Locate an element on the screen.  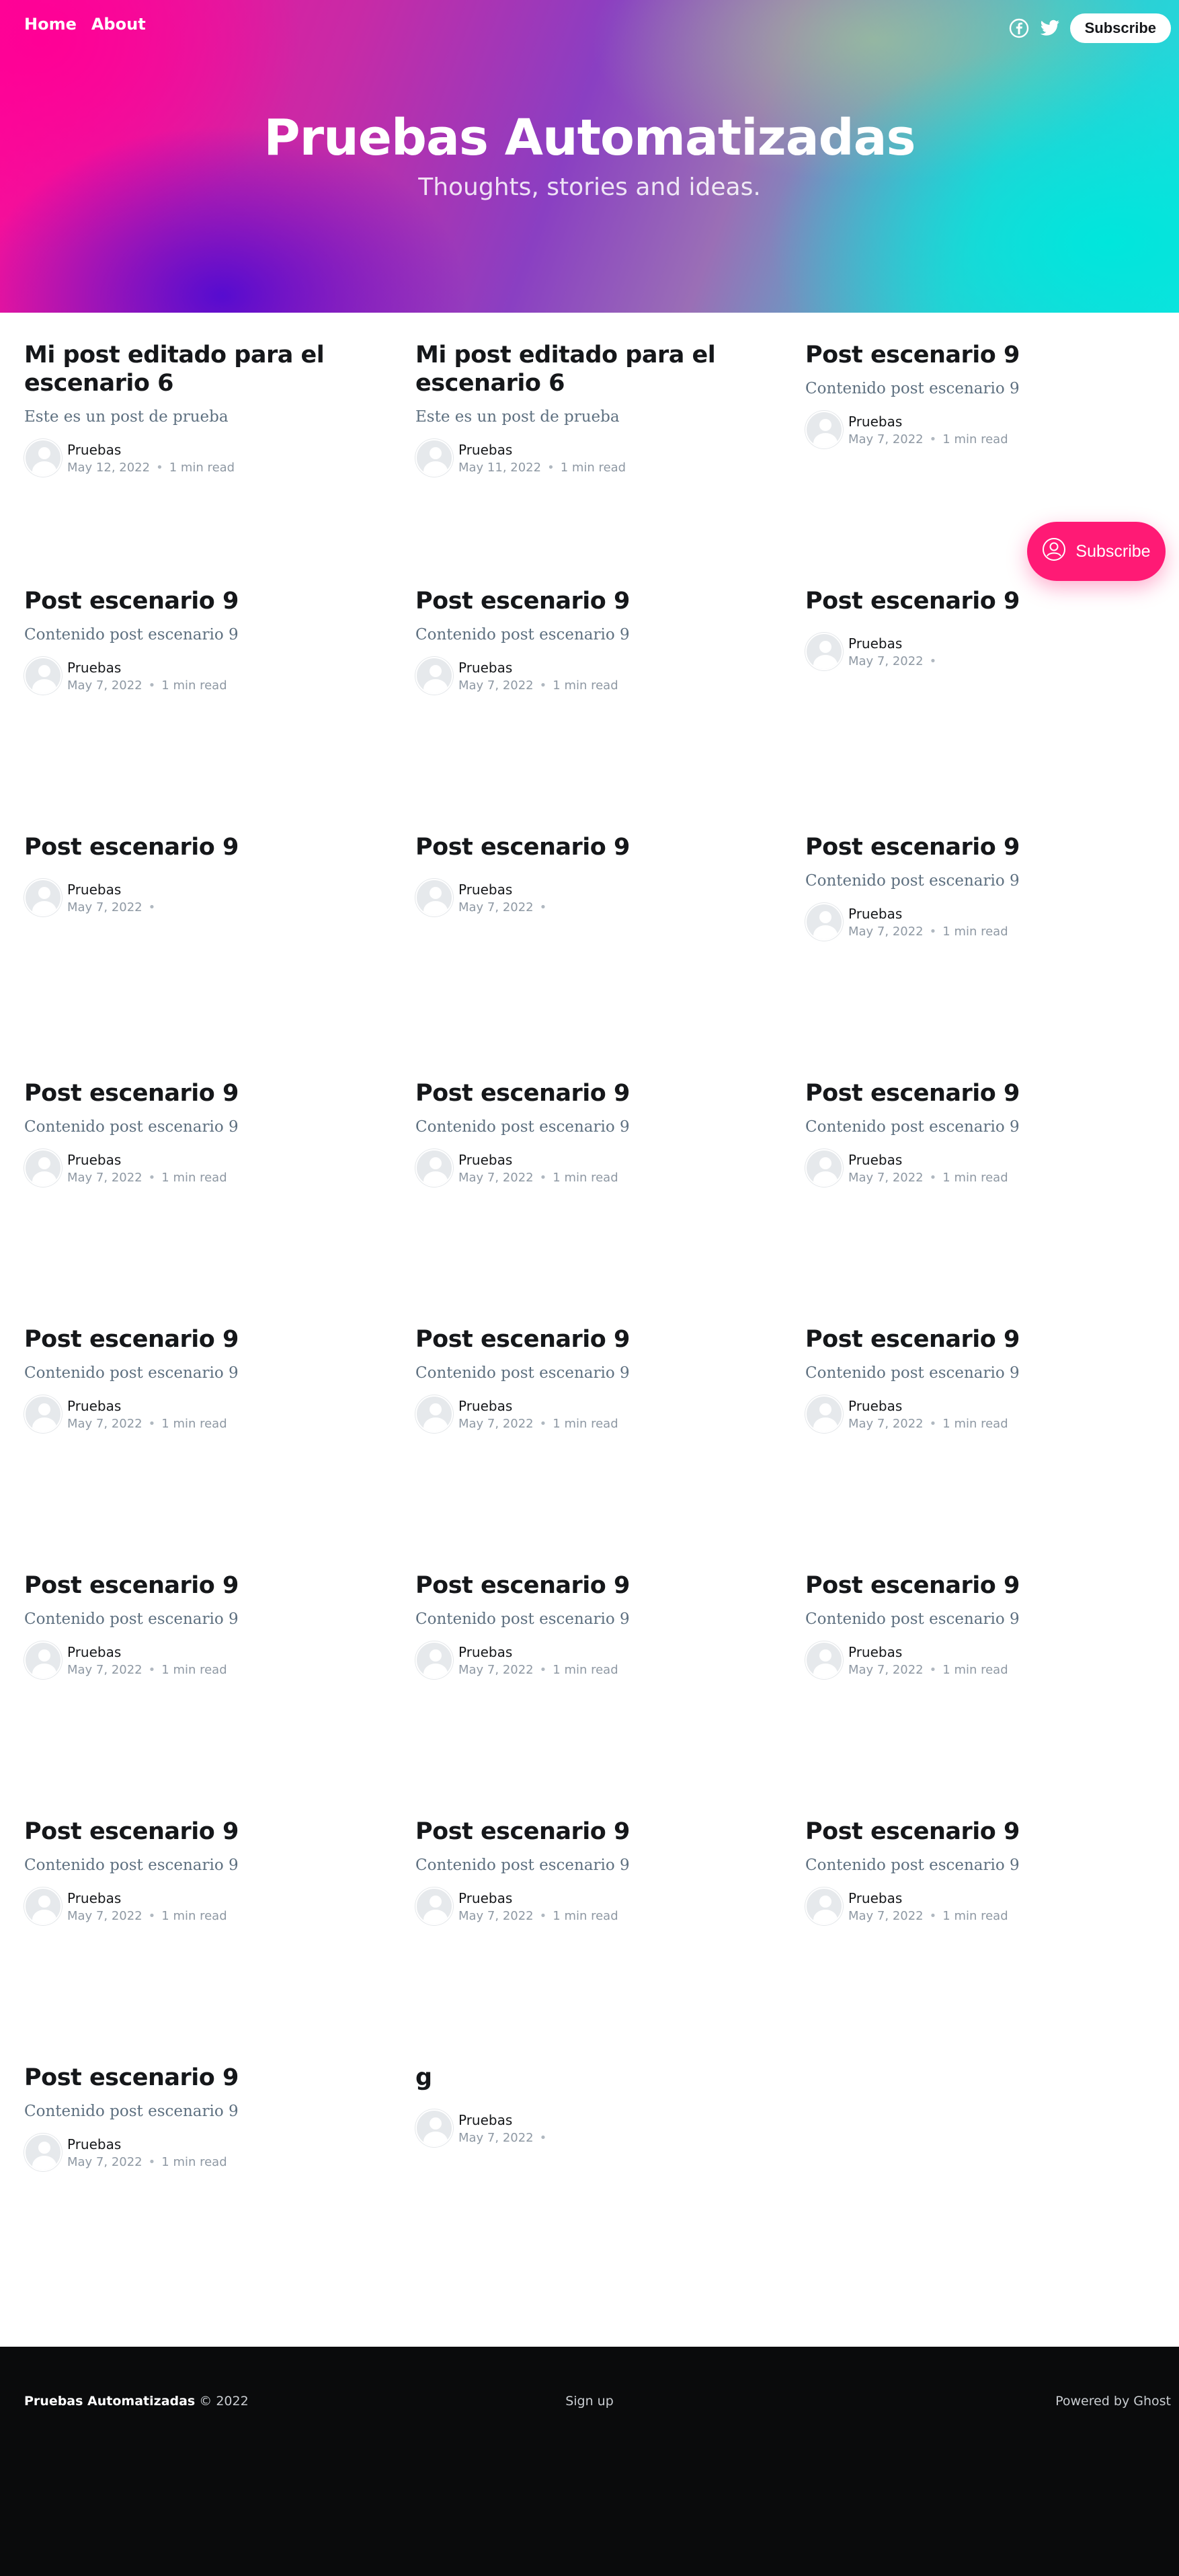
facebook-icon is located at coordinates (1019, 28).